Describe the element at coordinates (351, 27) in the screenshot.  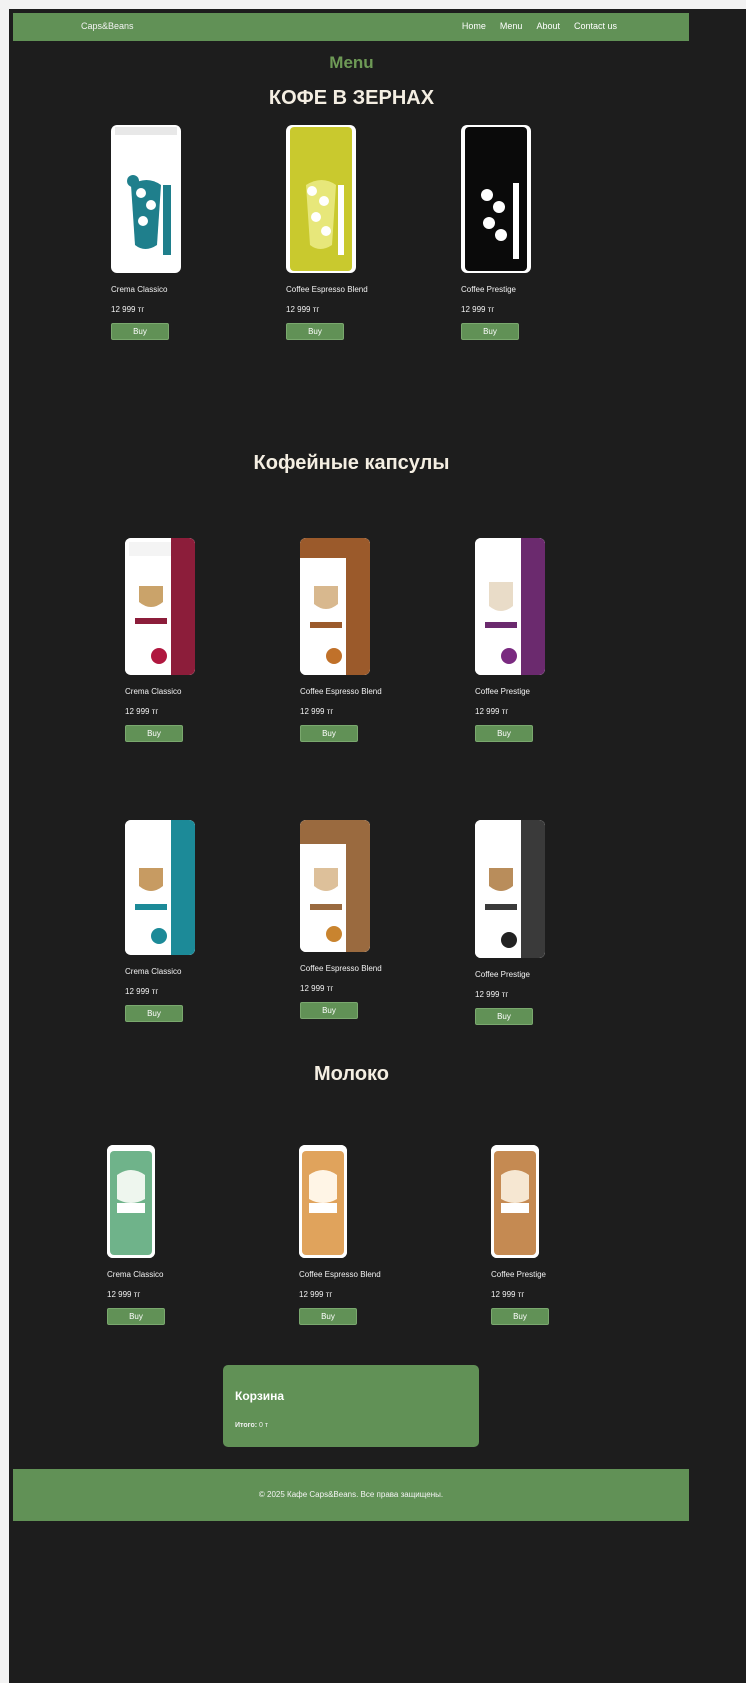
I see `navbar: Caps&Beans Home Menu About Contact us` at that location.